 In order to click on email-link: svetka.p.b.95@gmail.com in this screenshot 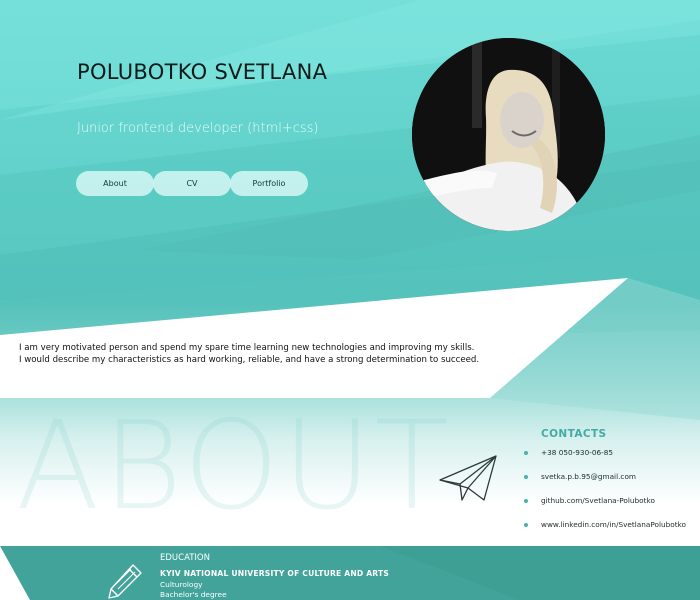, I will do `click(588, 476)`.